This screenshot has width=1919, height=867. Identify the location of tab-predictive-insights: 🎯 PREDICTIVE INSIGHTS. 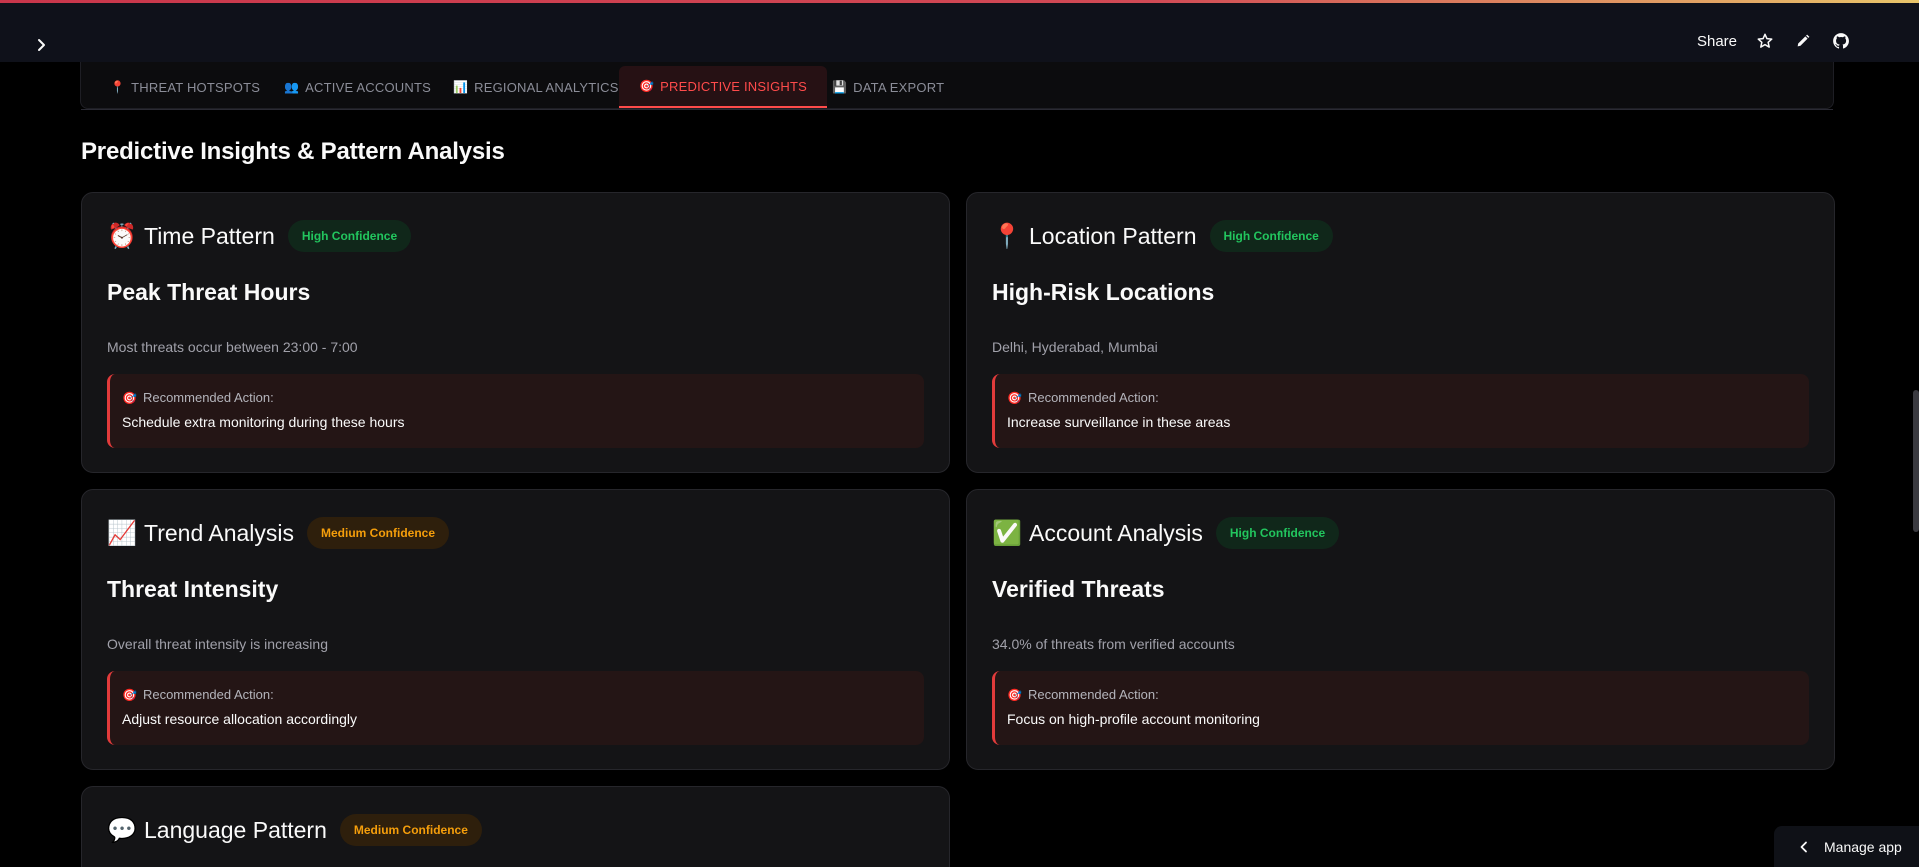
(723, 87).